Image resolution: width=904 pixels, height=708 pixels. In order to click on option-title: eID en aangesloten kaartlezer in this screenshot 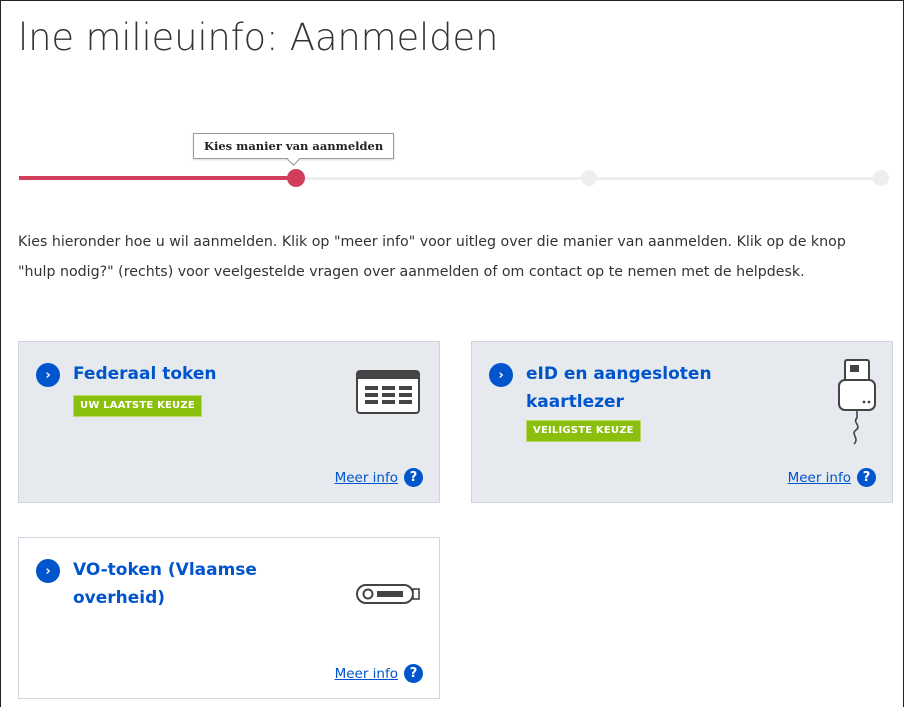, I will do `click(626, 388)`.